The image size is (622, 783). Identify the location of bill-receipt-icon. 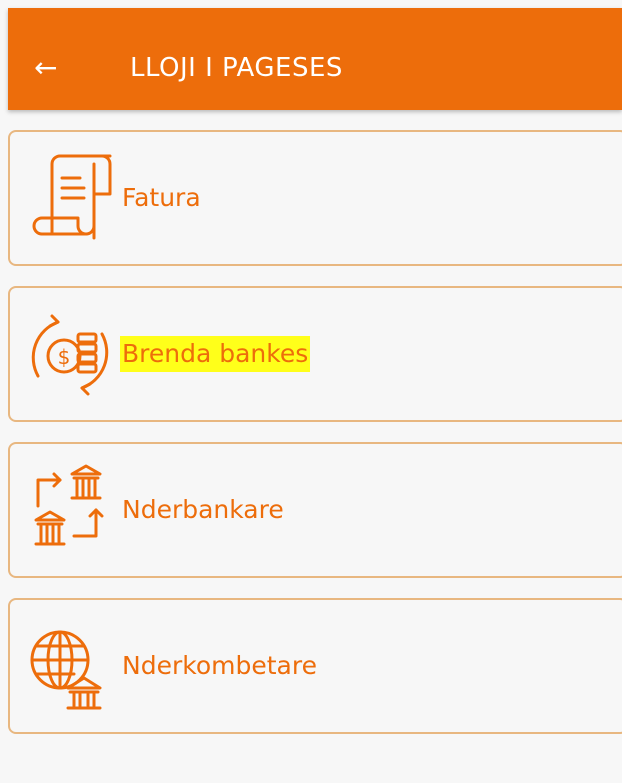
(70, 199).